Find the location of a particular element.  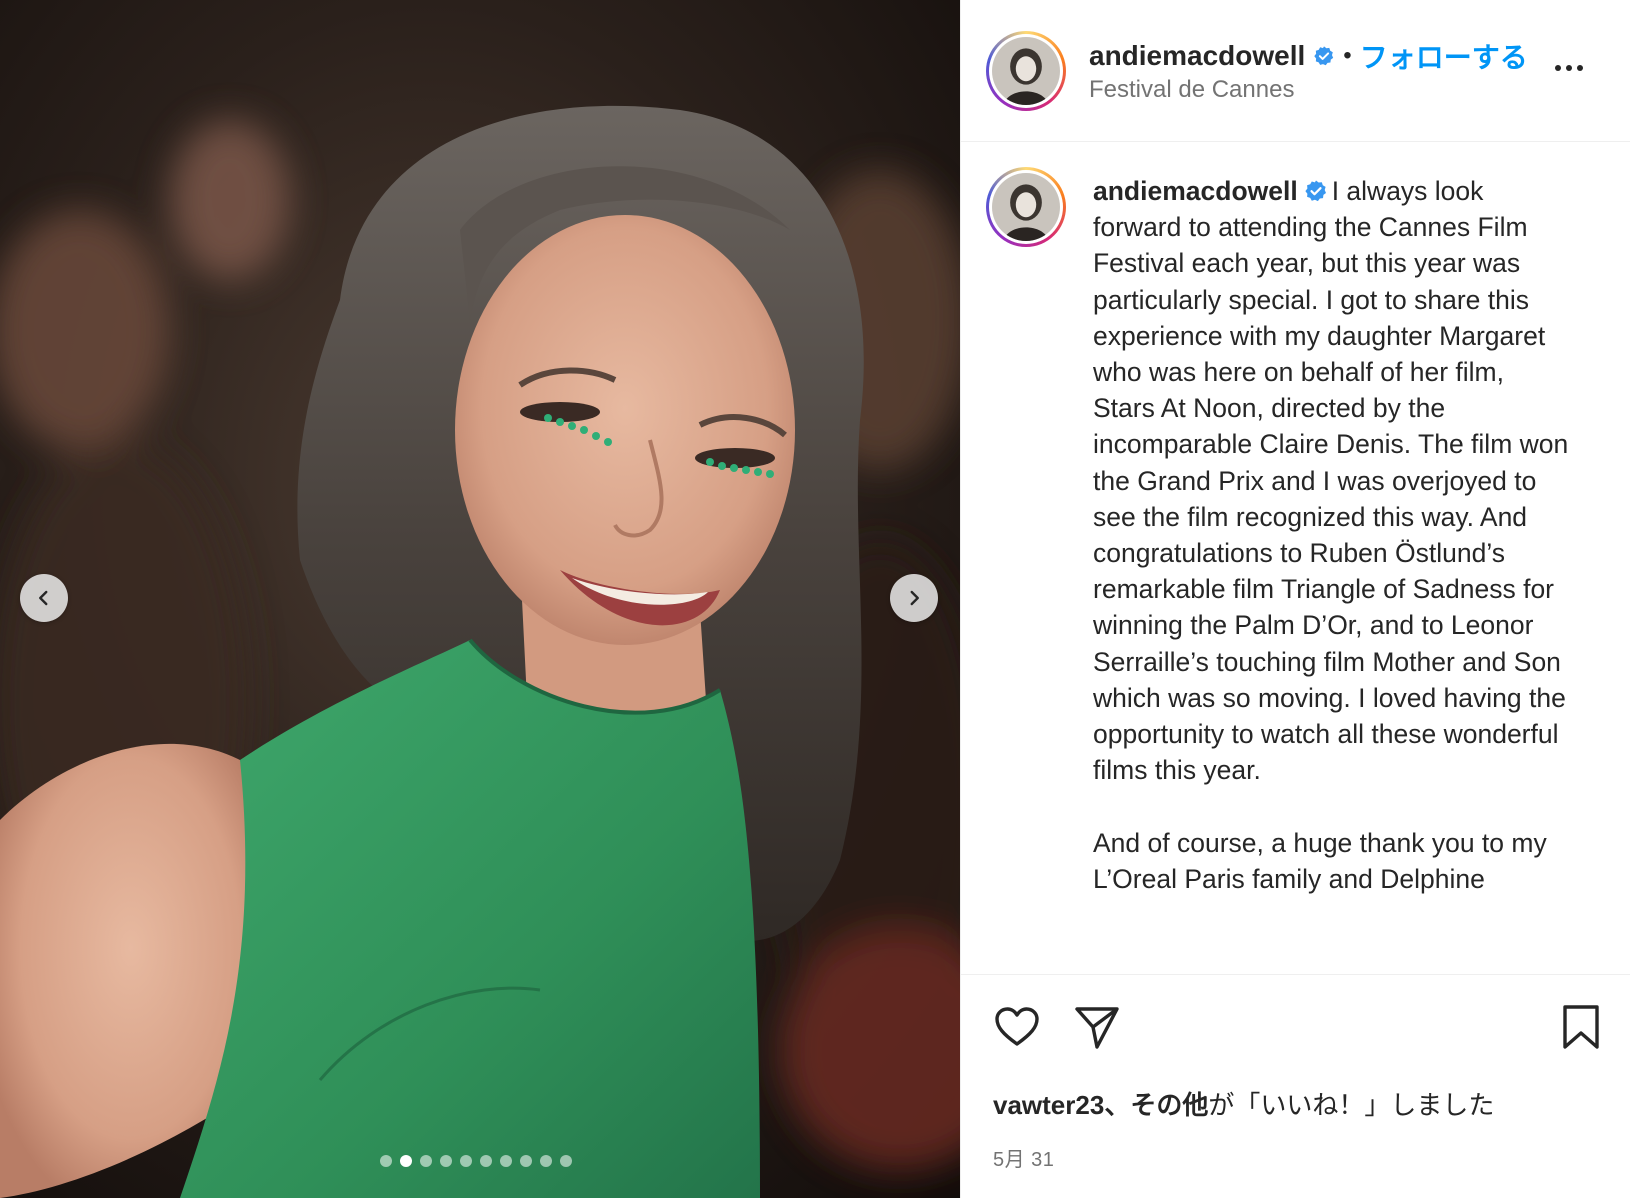

chevron-left-icon is located at coordinates (43, 598).